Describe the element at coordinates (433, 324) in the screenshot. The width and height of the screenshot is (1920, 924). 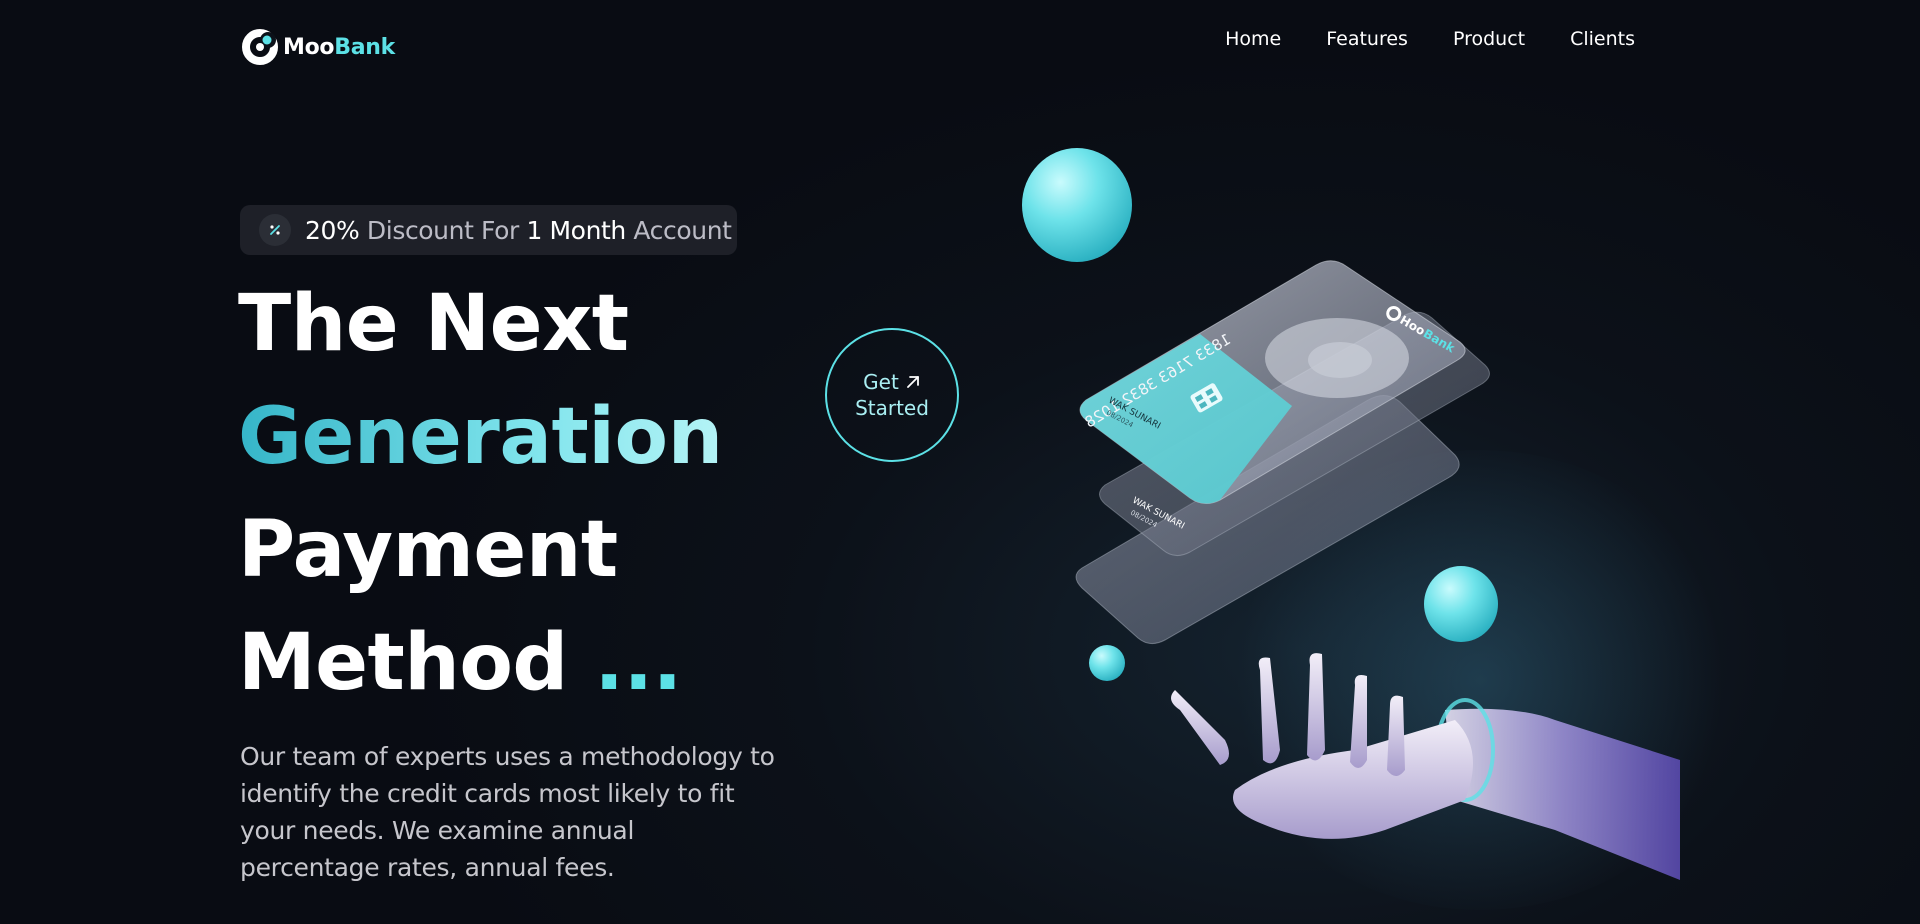
I see `hero-title-line1: The Next` at that location.